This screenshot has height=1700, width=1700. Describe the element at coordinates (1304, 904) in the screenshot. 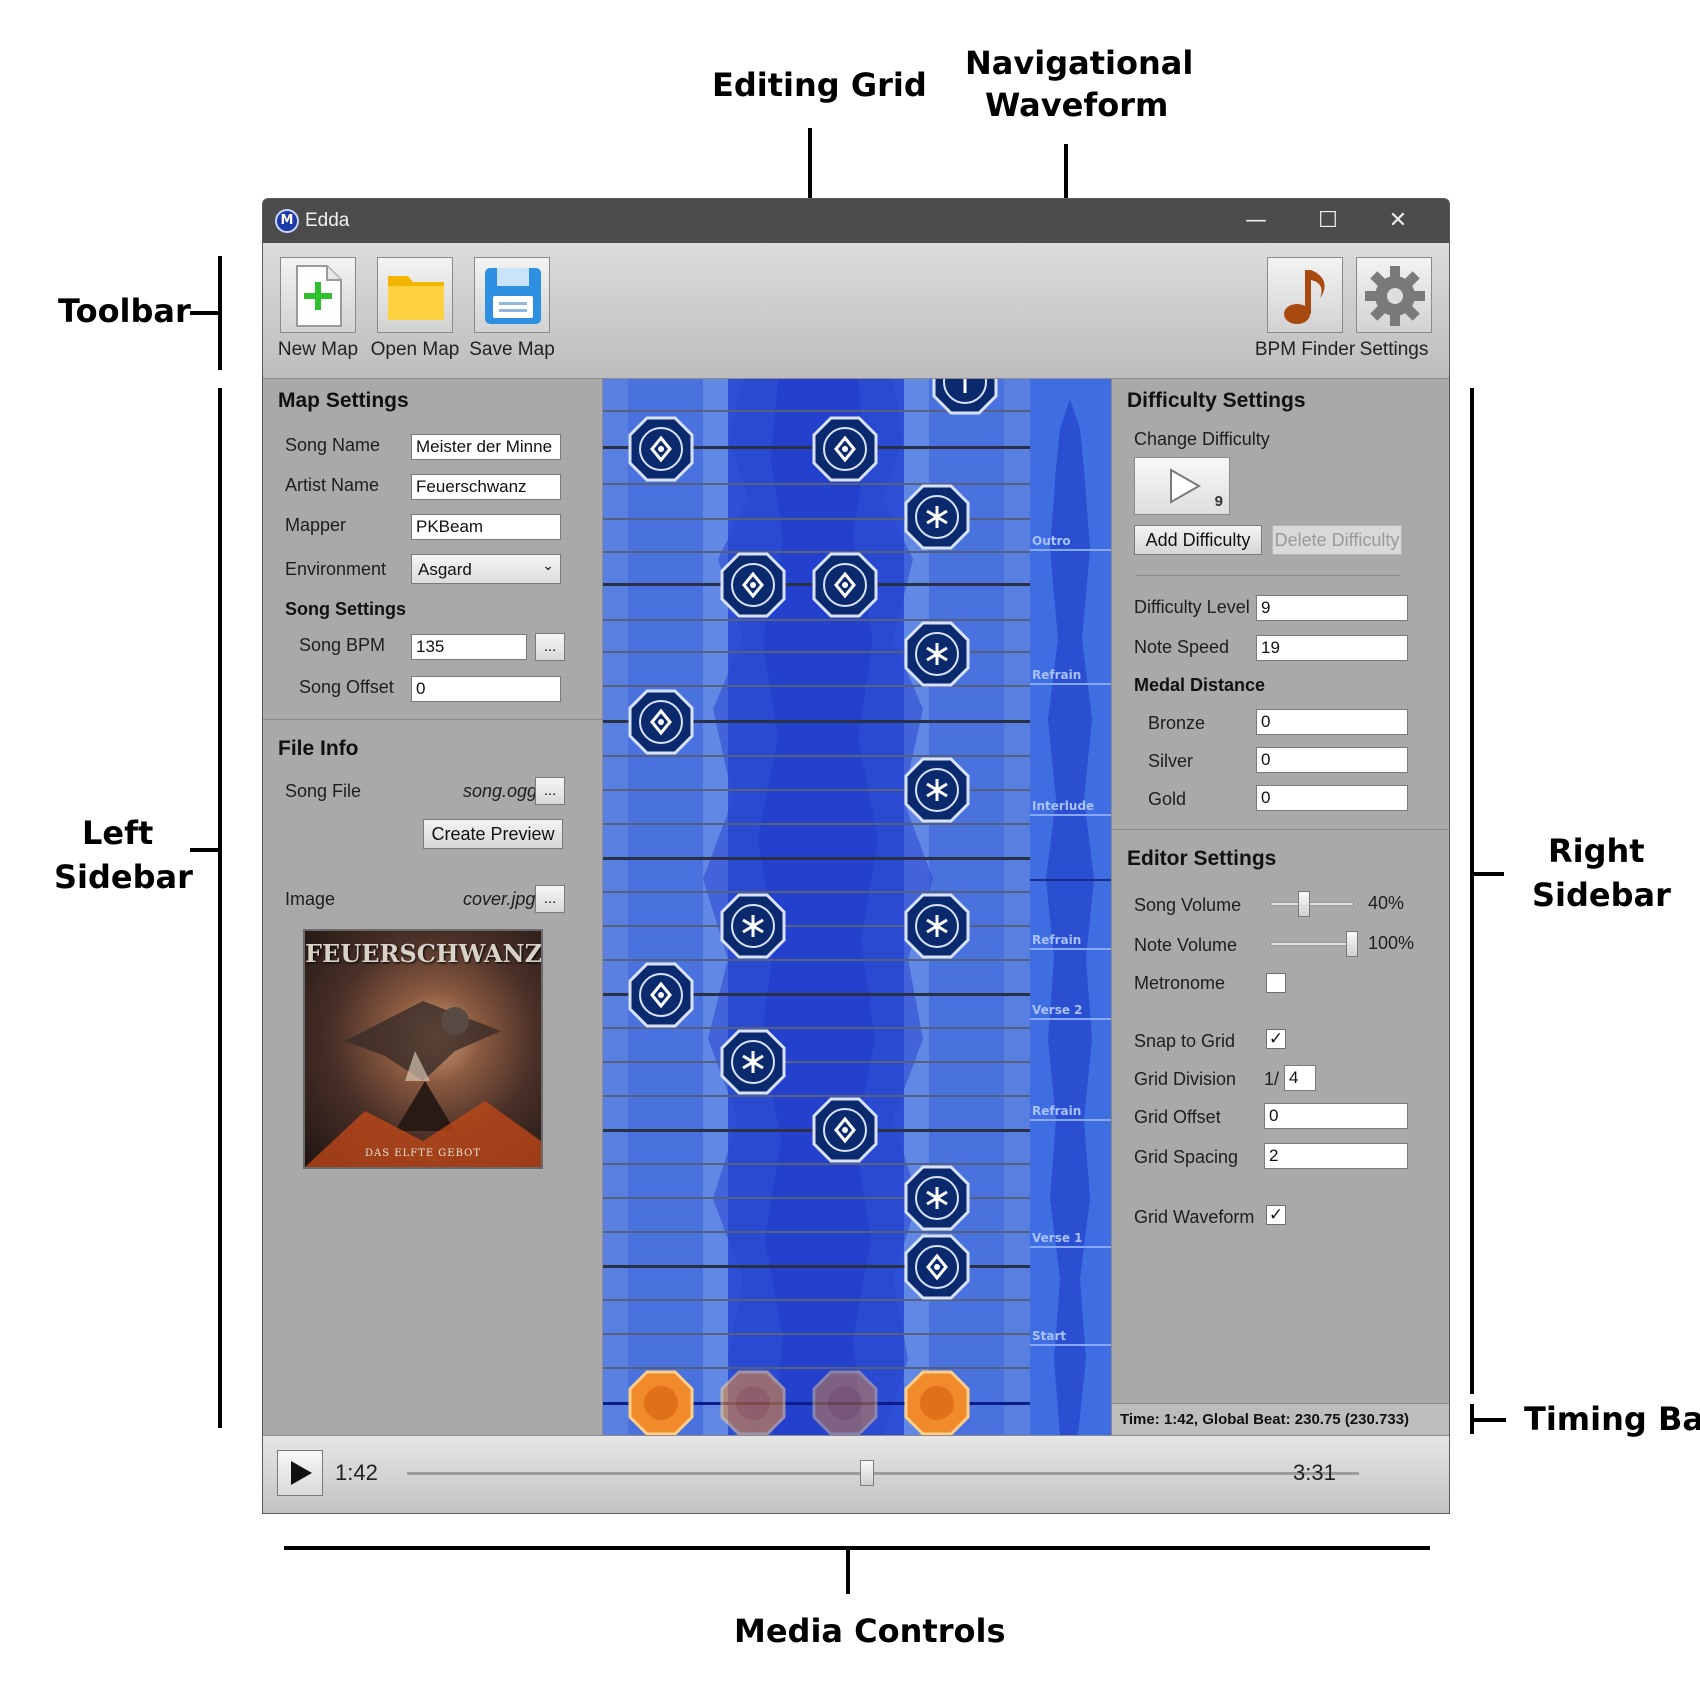

I see `song-volume-thumb` at that location.